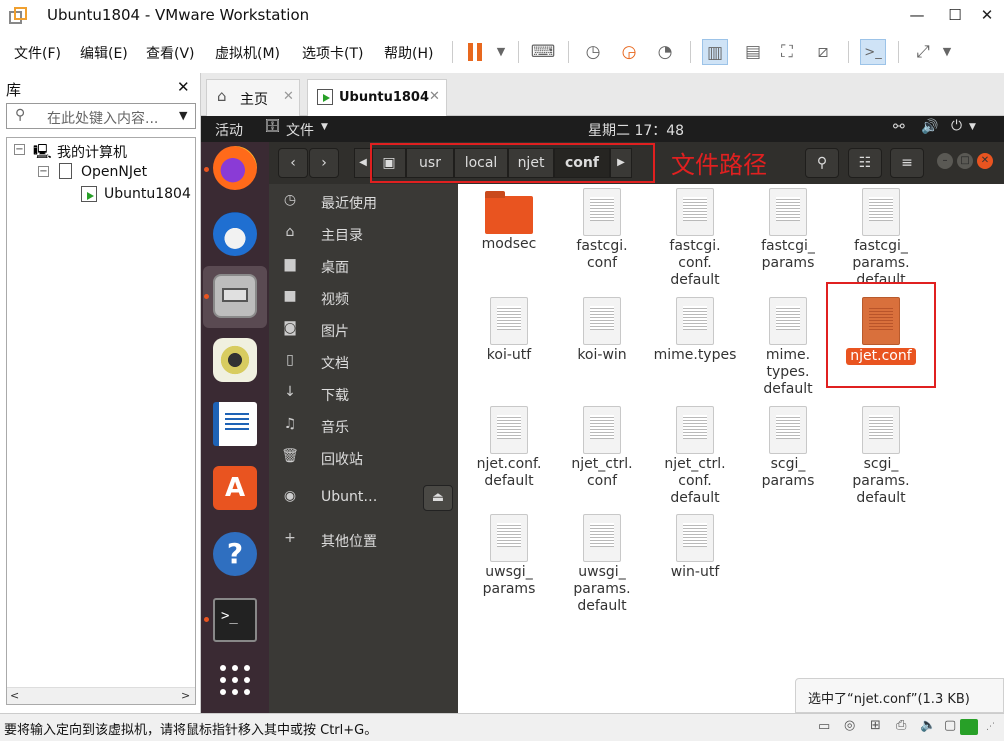 Image resolution: width=1004 pixels, height=741 pixels. What do you see at coordinates (235, 168) in the screenshot?
I see `firefox-icon` at bounding box center [235, 168].